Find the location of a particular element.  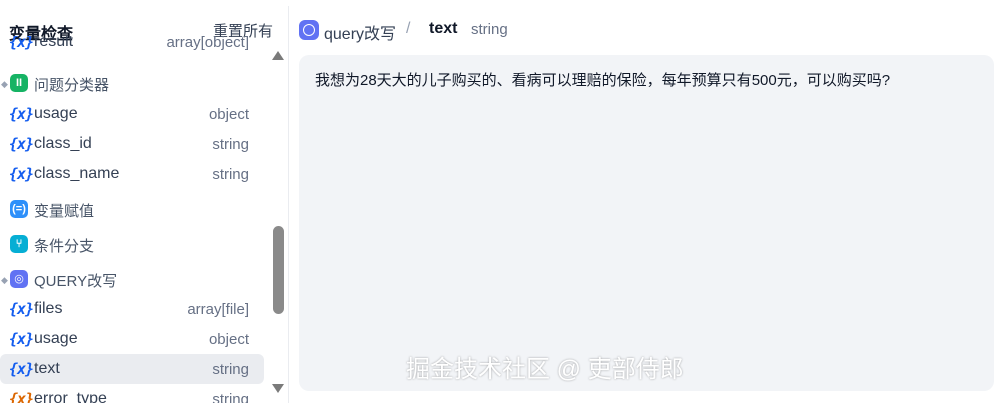

node-group-question-classifier: ◆ II 问题分类器 is located at coordinates (132, 82).